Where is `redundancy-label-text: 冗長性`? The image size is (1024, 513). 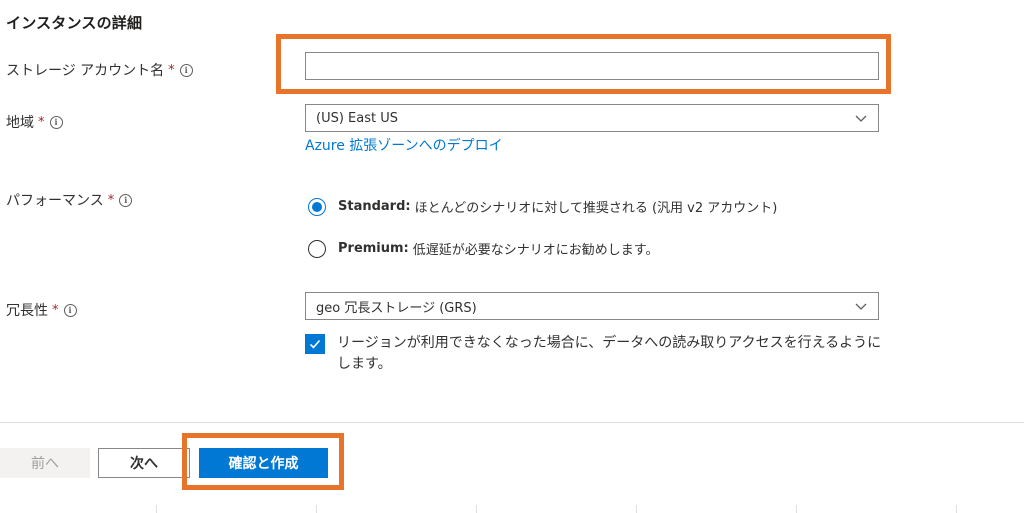
redundancy-label-text: 冗長性 is located at coordinates (27, 311).